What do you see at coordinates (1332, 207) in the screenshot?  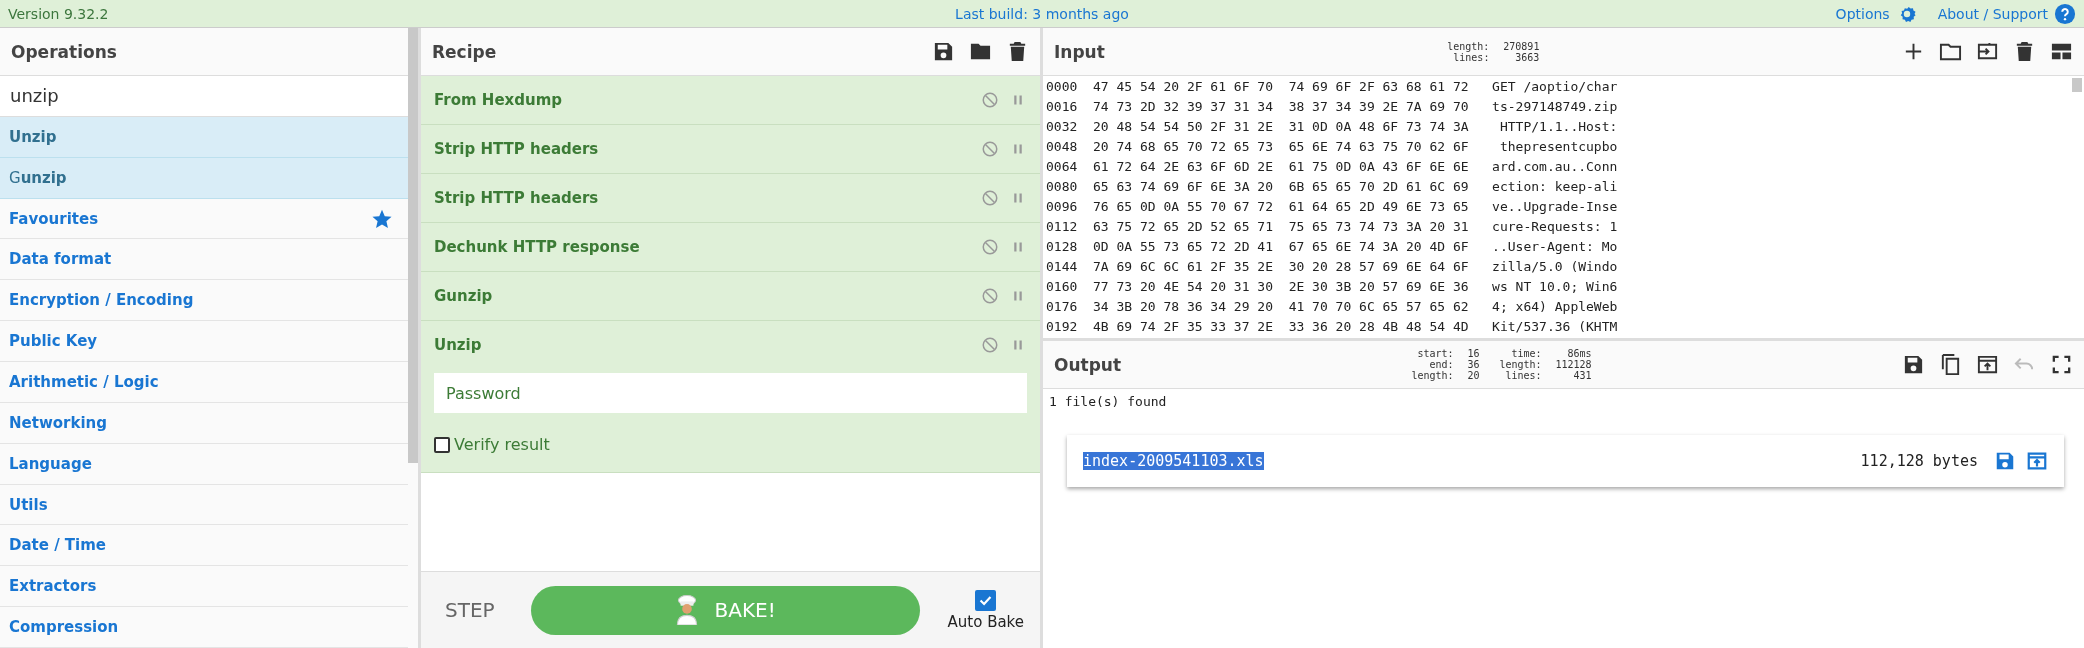 I see `hexdump-line: 0096 76 65 0D 0A 55 70 67 72 61 64 65 2D 49 6E 73 65 ve..Upgrade-Inse` at bounding box center [1332, 207].